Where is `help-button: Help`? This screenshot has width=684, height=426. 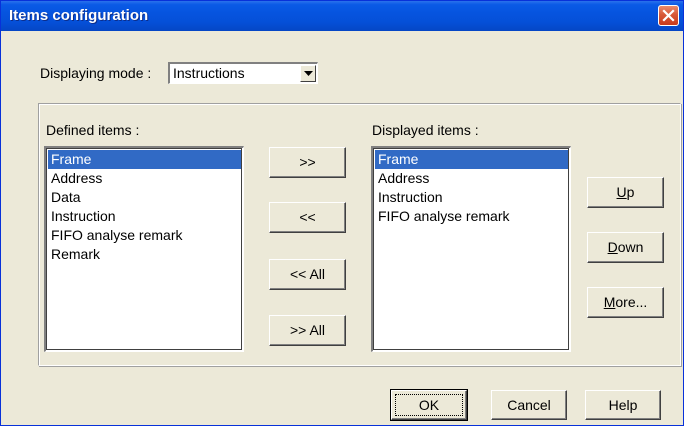
help-button: Help is located at coordinates (623, 405).